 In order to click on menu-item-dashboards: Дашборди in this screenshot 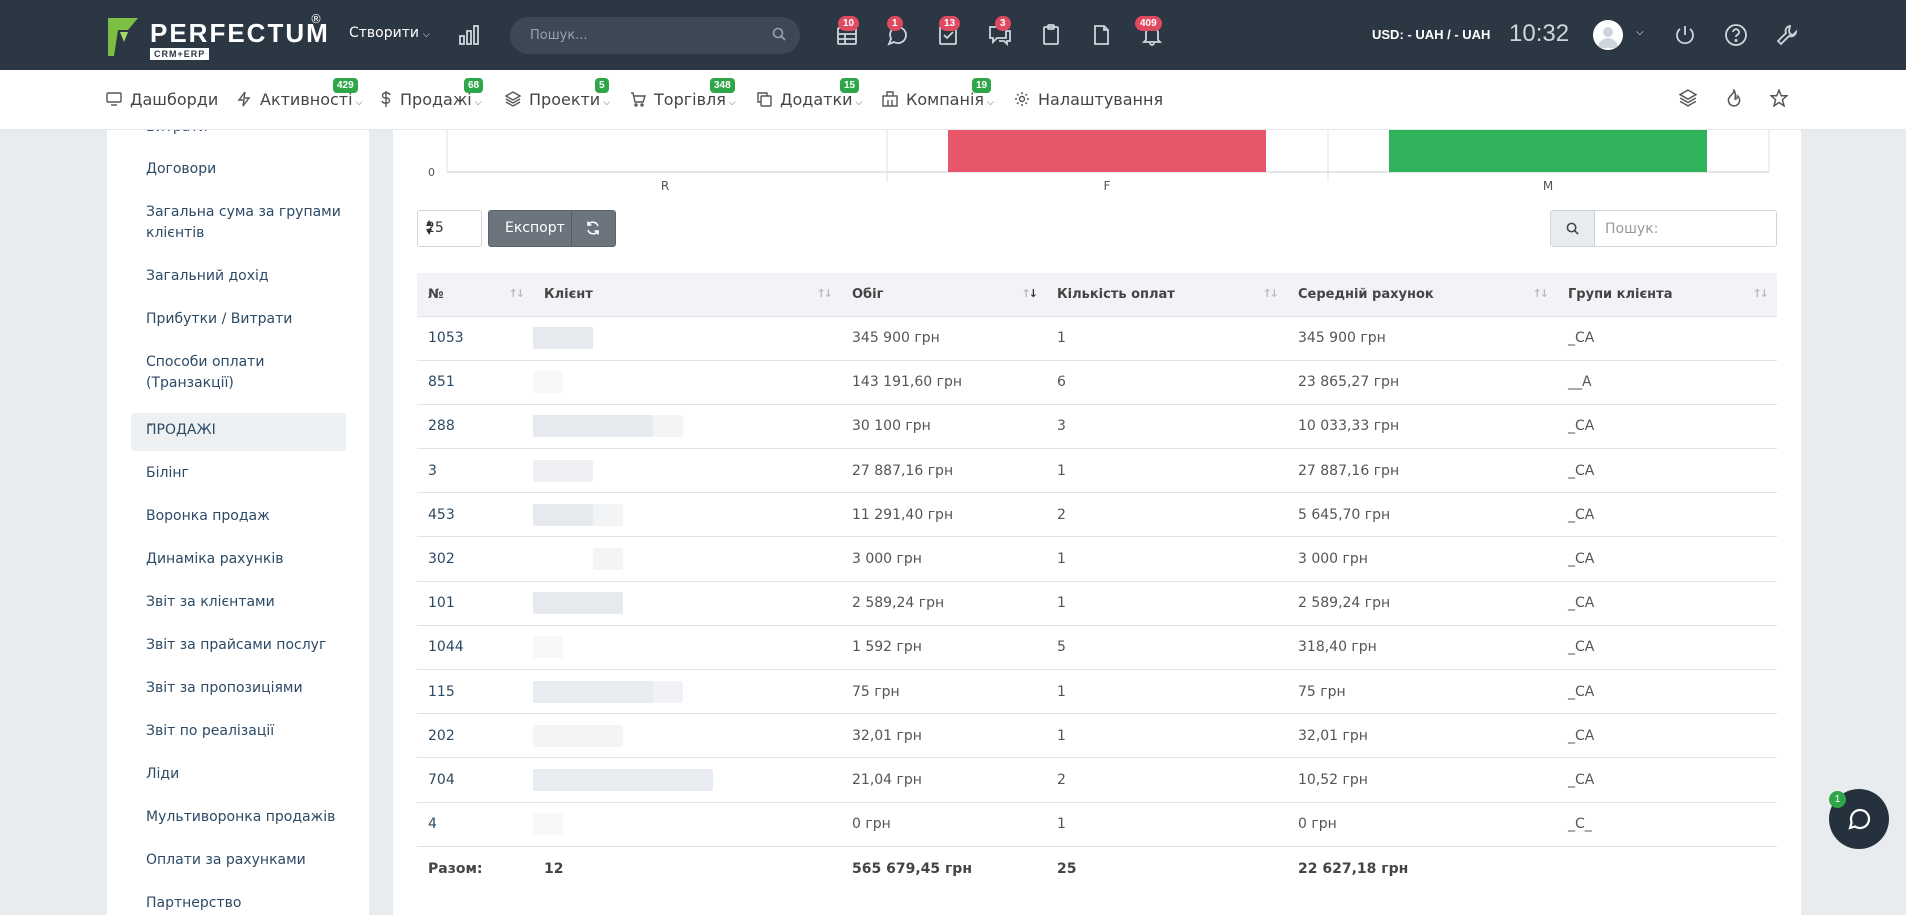, I will do `click(162, 99)`.